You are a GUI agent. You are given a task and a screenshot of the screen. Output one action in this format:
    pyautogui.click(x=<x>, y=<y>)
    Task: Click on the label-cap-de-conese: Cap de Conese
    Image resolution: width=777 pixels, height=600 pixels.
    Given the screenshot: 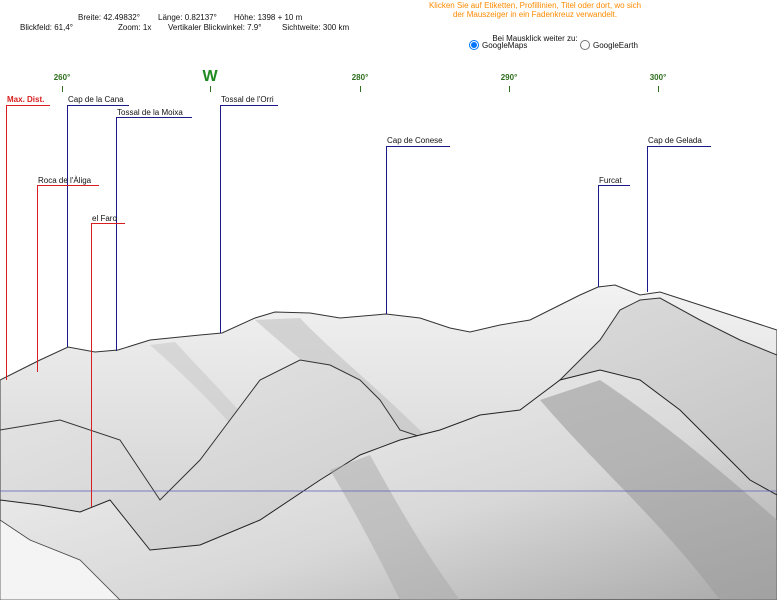 What is the action you would take?
    pyautogui.click(x=415, y=140)
    